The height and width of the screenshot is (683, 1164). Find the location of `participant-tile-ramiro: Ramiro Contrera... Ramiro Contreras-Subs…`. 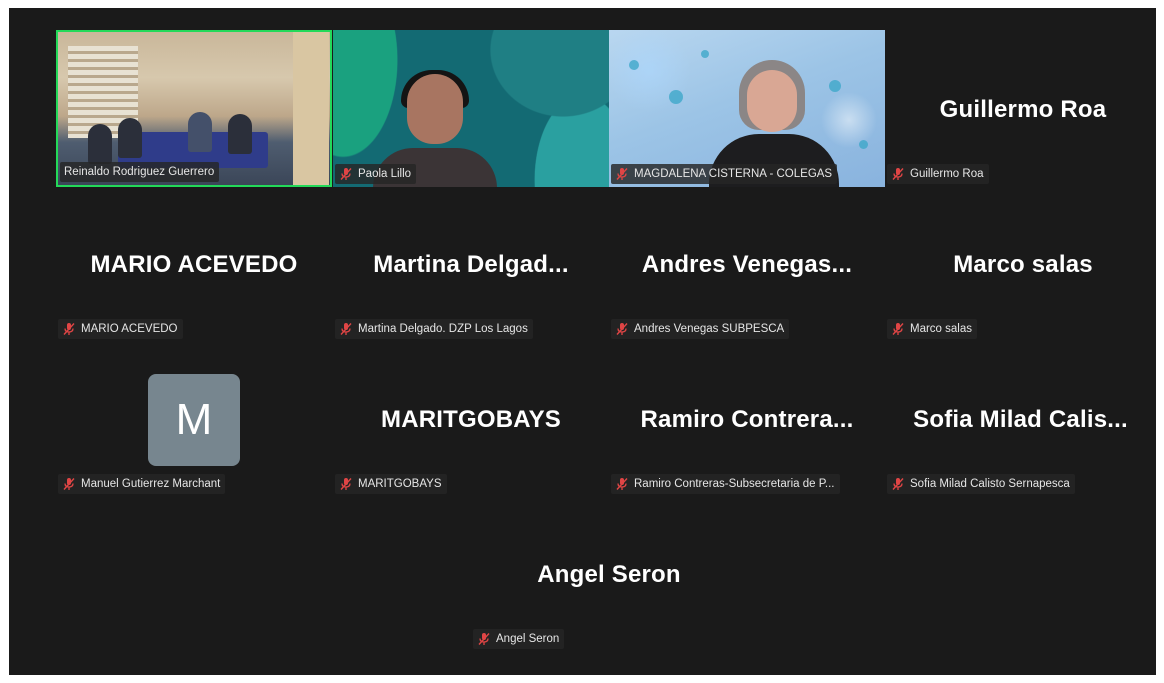

participant-tile-ramiro: Ramiro Contrera... Ramiro Contreras-Subs… is located at coordinates (747, 418).